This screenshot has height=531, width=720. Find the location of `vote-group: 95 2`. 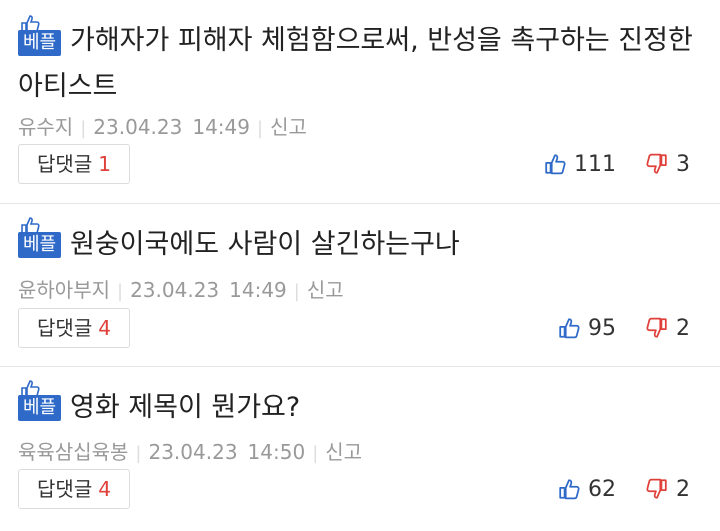

vote-group: 95 2 is located at coordinates (624, 328).